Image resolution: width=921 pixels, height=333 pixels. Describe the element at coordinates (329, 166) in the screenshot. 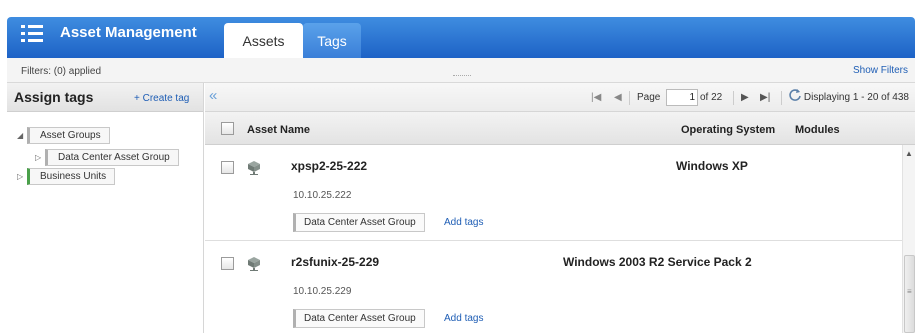

I see `asset-name: xpsp2-25-222` at that location.